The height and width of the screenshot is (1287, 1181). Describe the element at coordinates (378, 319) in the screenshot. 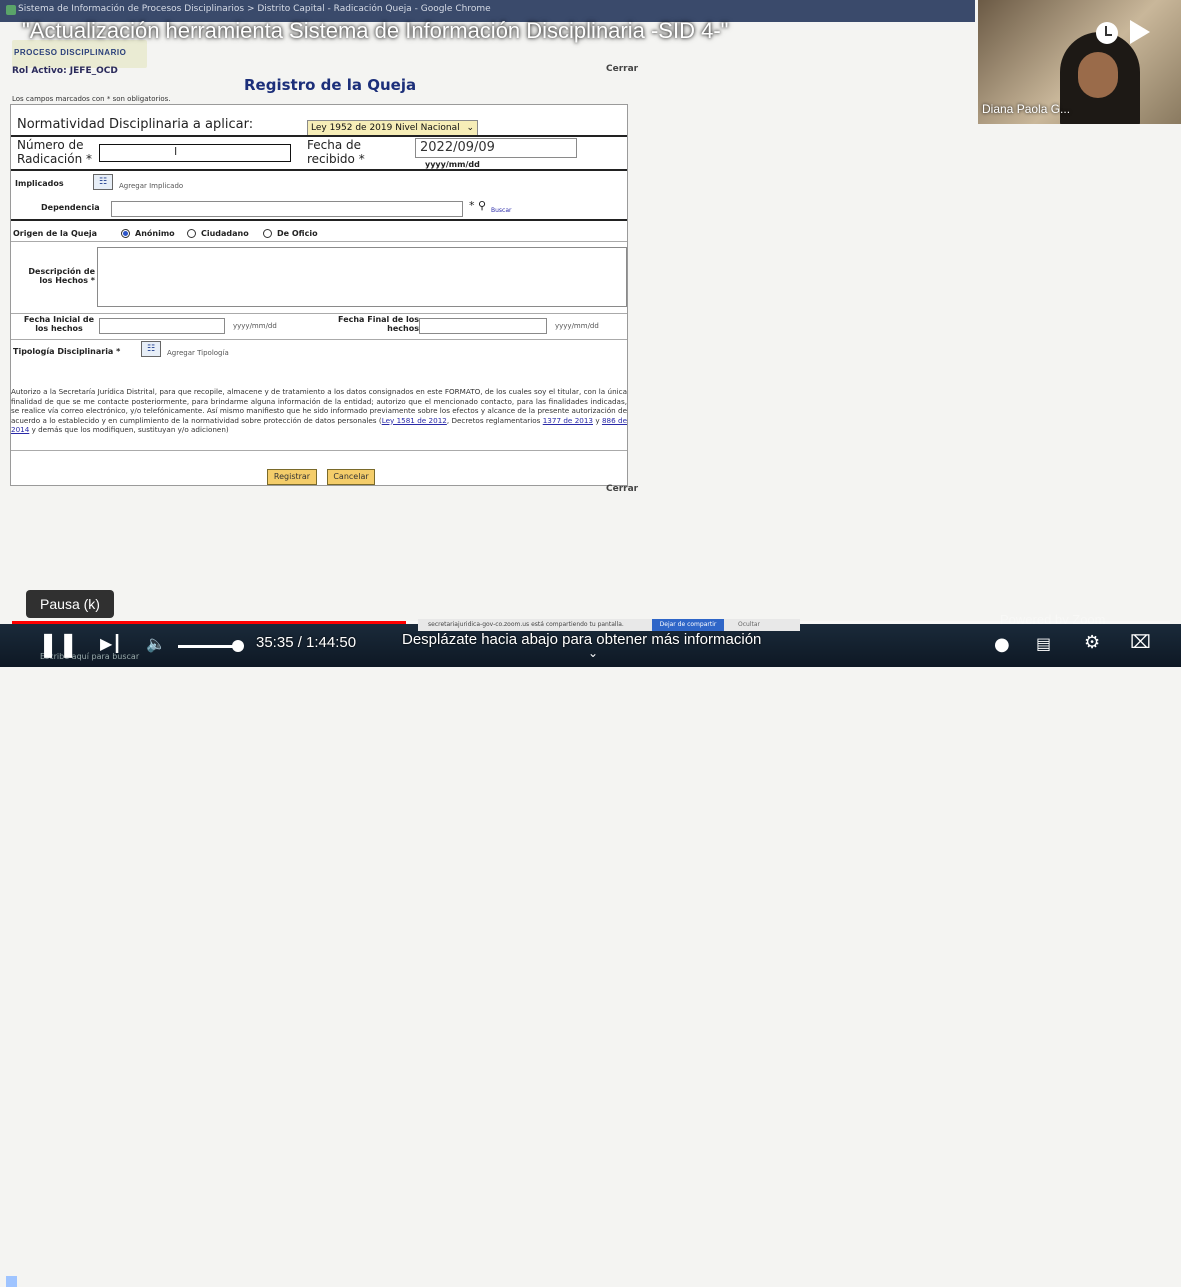

I see `fecha-final-label-line1: Fecha Final de los` at that location.